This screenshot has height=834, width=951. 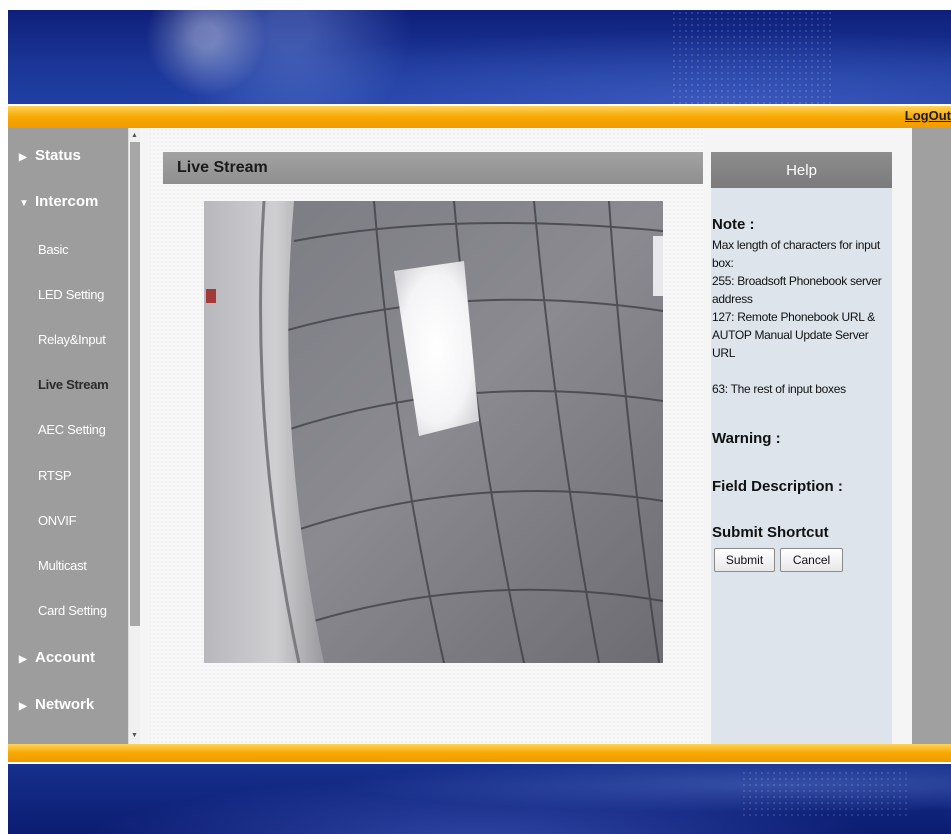 I want to click on bottom-banner, so click(x=479, y=799).